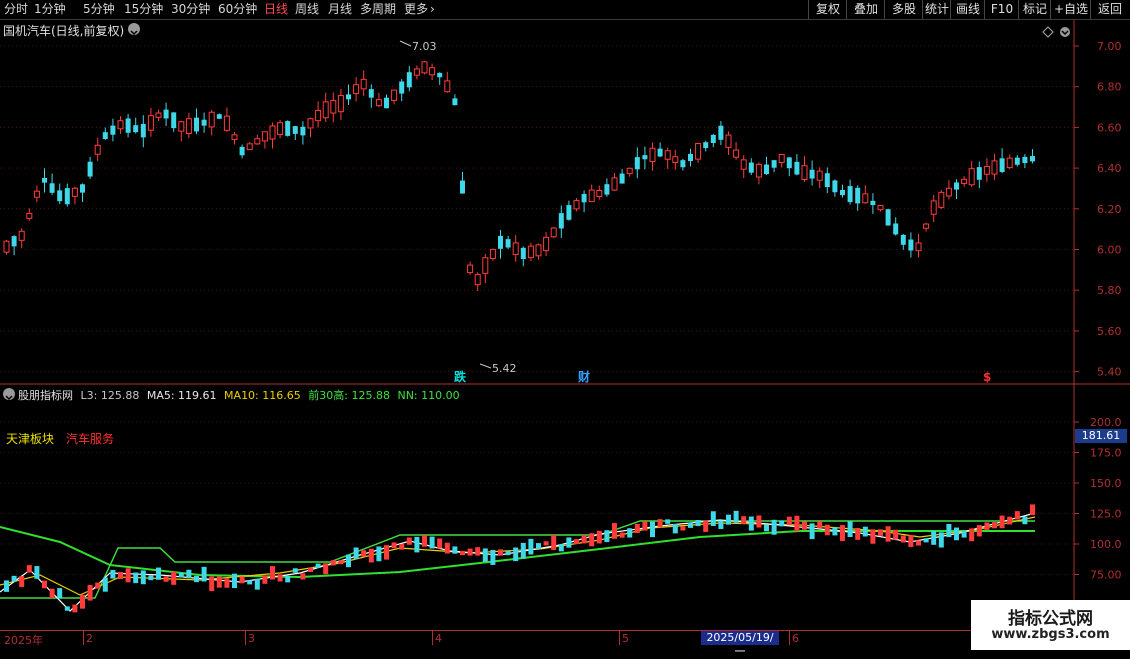 The width and height of the screenshot is (1130, 659). I want to click on add-favorite-button: +自选, so click(1070, 9).